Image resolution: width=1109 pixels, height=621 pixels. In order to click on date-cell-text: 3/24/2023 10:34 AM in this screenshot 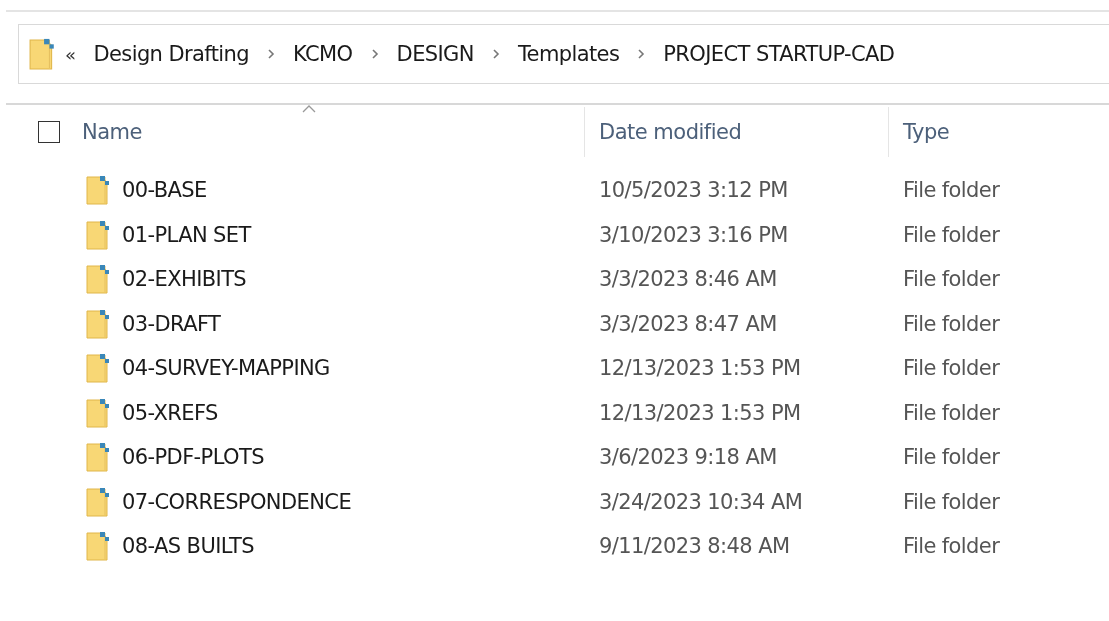, I will do `click(700, 501)`.